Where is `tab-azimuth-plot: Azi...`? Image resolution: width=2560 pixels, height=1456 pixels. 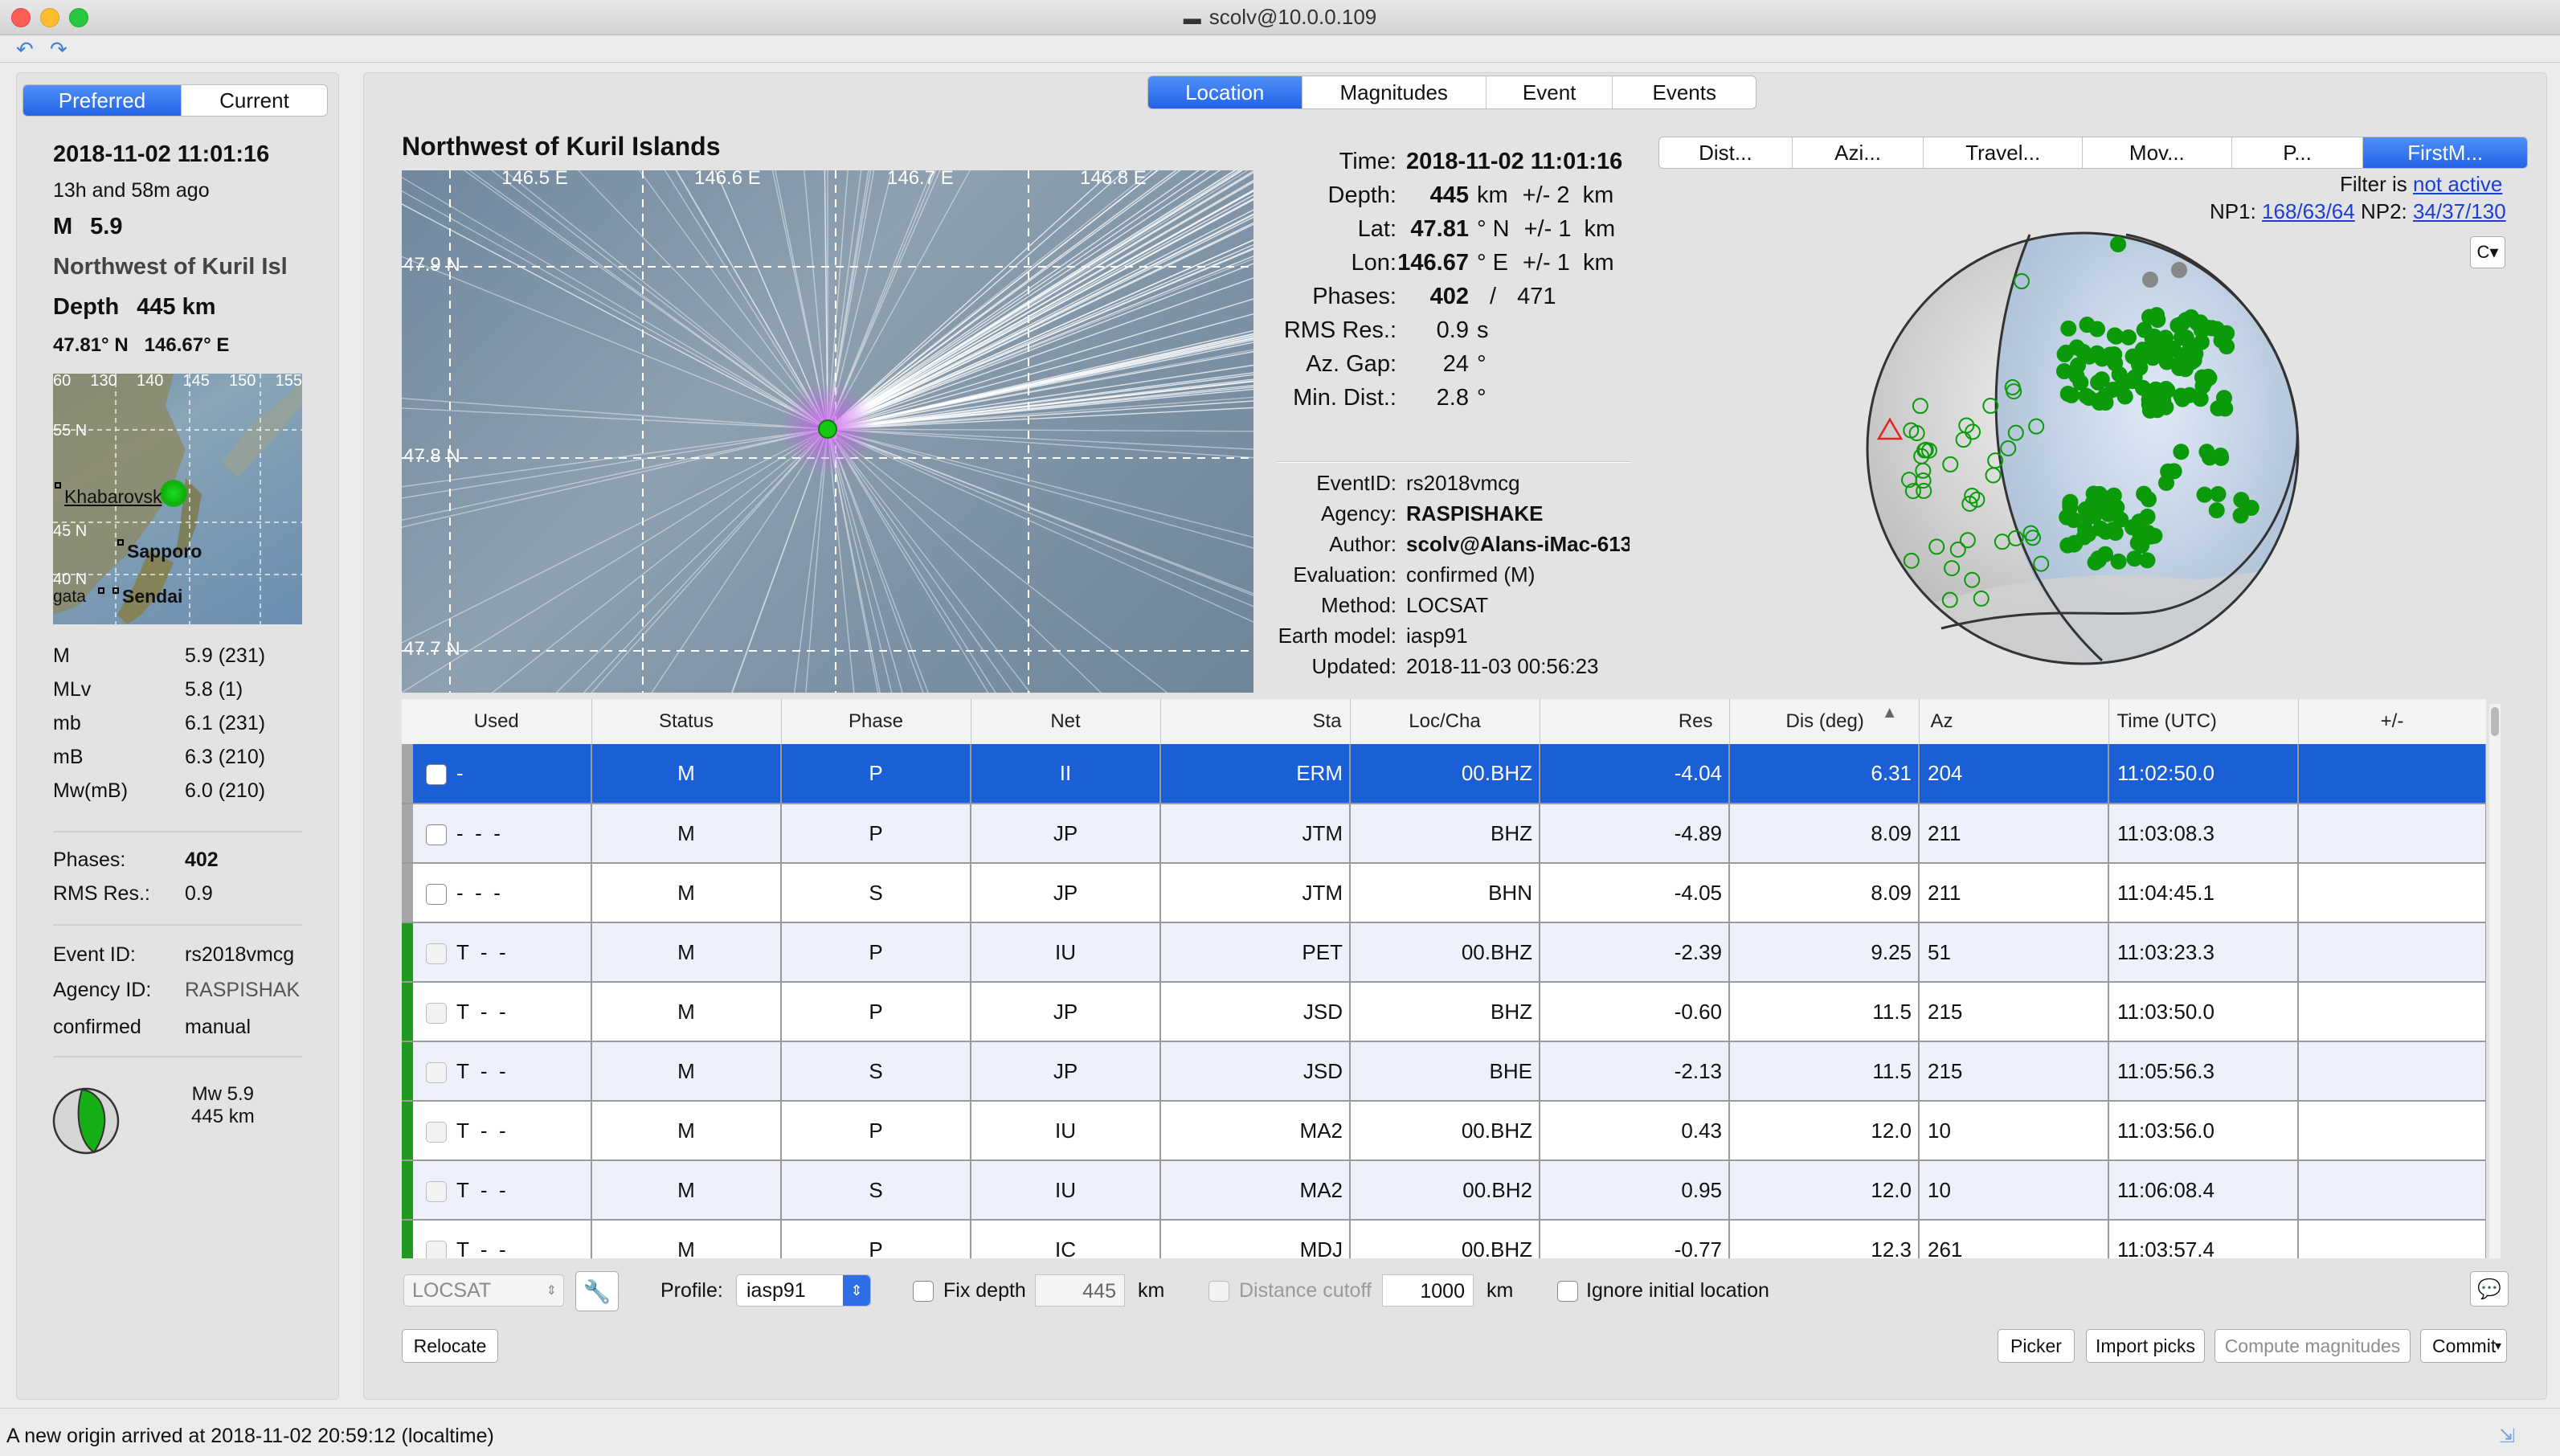 tab-azimuth-plot: Azi... is located at coordinates (1859, 152).